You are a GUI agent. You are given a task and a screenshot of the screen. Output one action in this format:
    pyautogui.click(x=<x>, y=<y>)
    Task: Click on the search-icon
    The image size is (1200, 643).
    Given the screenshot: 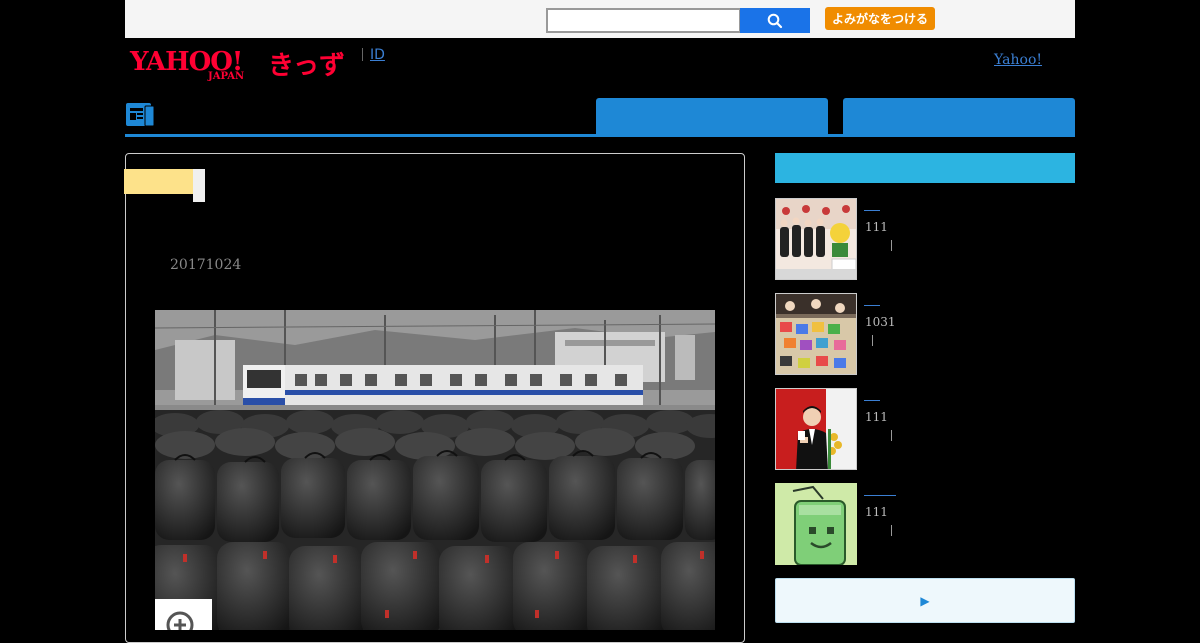 What is the action you would take?
    pyautogui.click(x=775, y=20)
    